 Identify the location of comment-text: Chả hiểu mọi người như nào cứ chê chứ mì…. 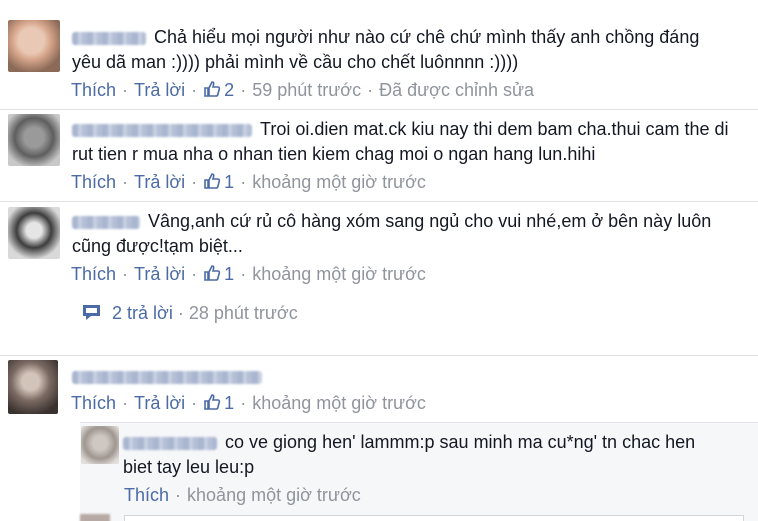
(386, 49).